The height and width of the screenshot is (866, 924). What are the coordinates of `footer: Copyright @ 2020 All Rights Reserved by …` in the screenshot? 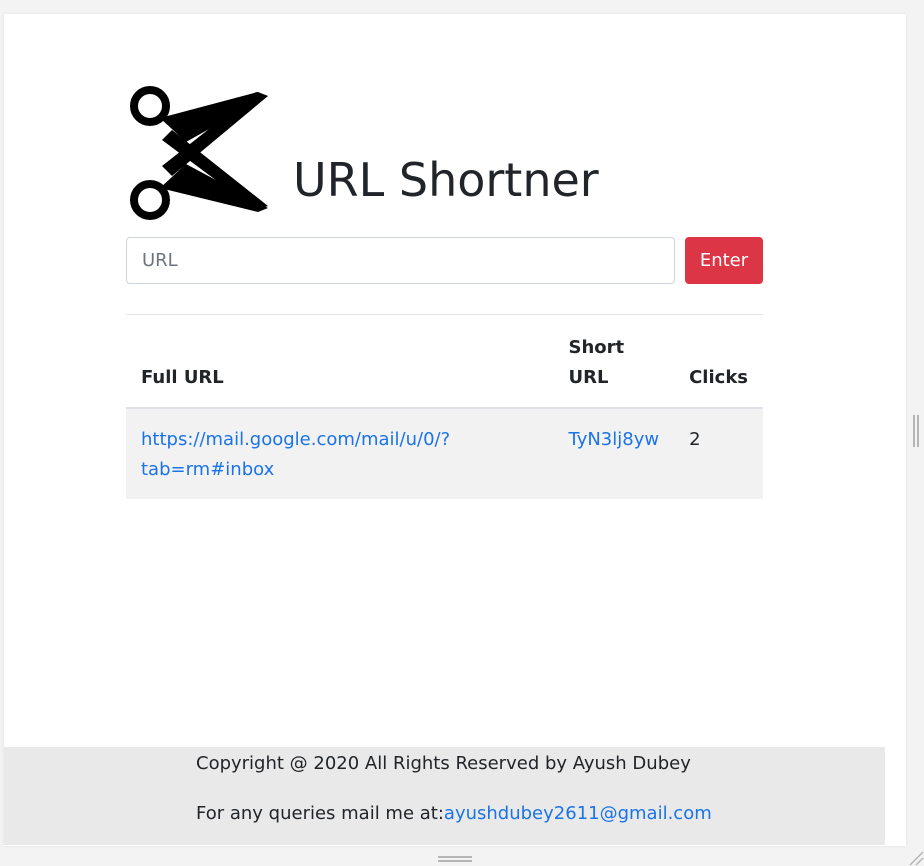 It's located at (444, 796).